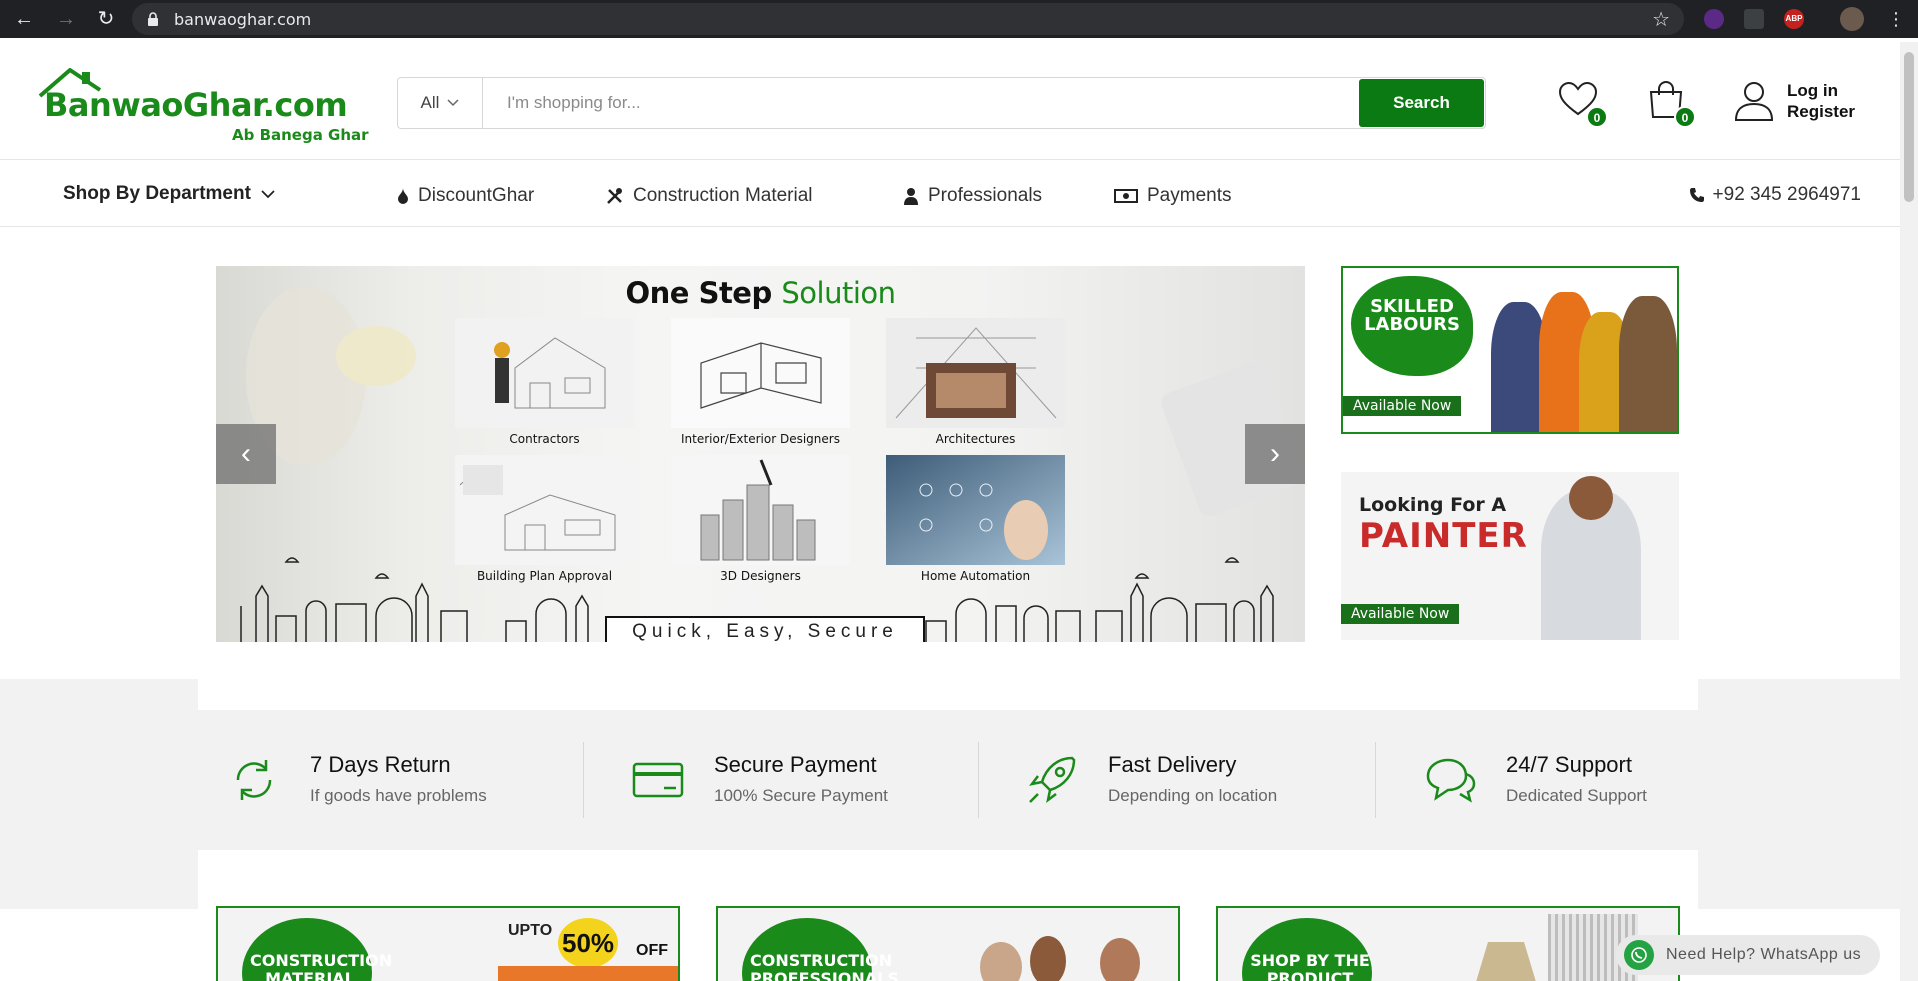 The image size is (1918, 981). Describe the element at coordinates (972, 196) in the screenshot. I see `nav-item-professionals: Professionals` at that location.